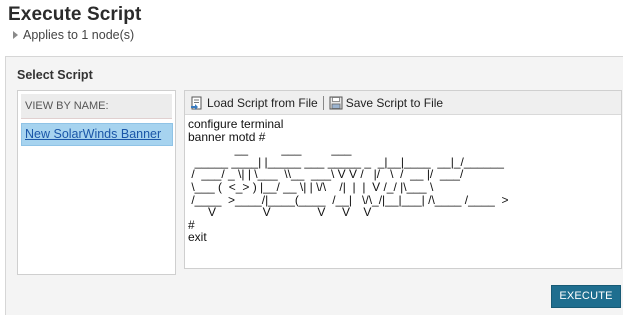 The width and height of the screenshot is (623, 315). Describe the element at coordinates (75, 14) in the screenshot. I see `page-title: Execute Script` at that location.